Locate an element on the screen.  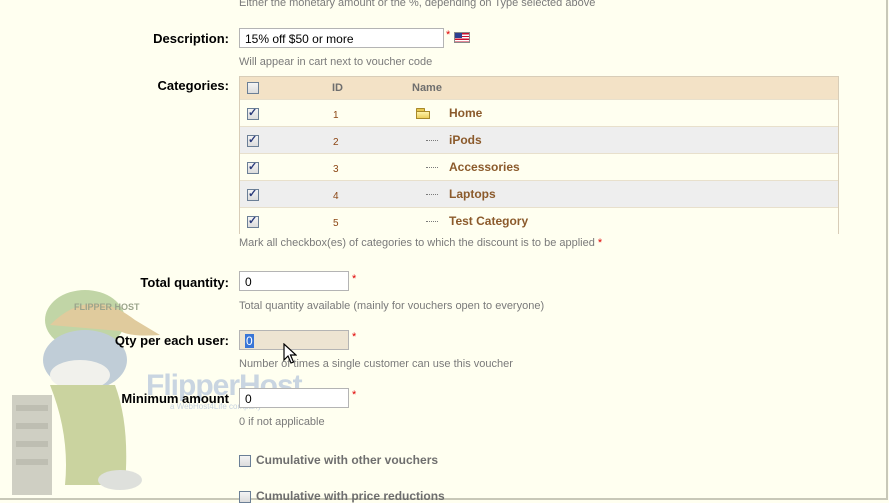
description-required-mark: * is located at coordinates (448, 35).